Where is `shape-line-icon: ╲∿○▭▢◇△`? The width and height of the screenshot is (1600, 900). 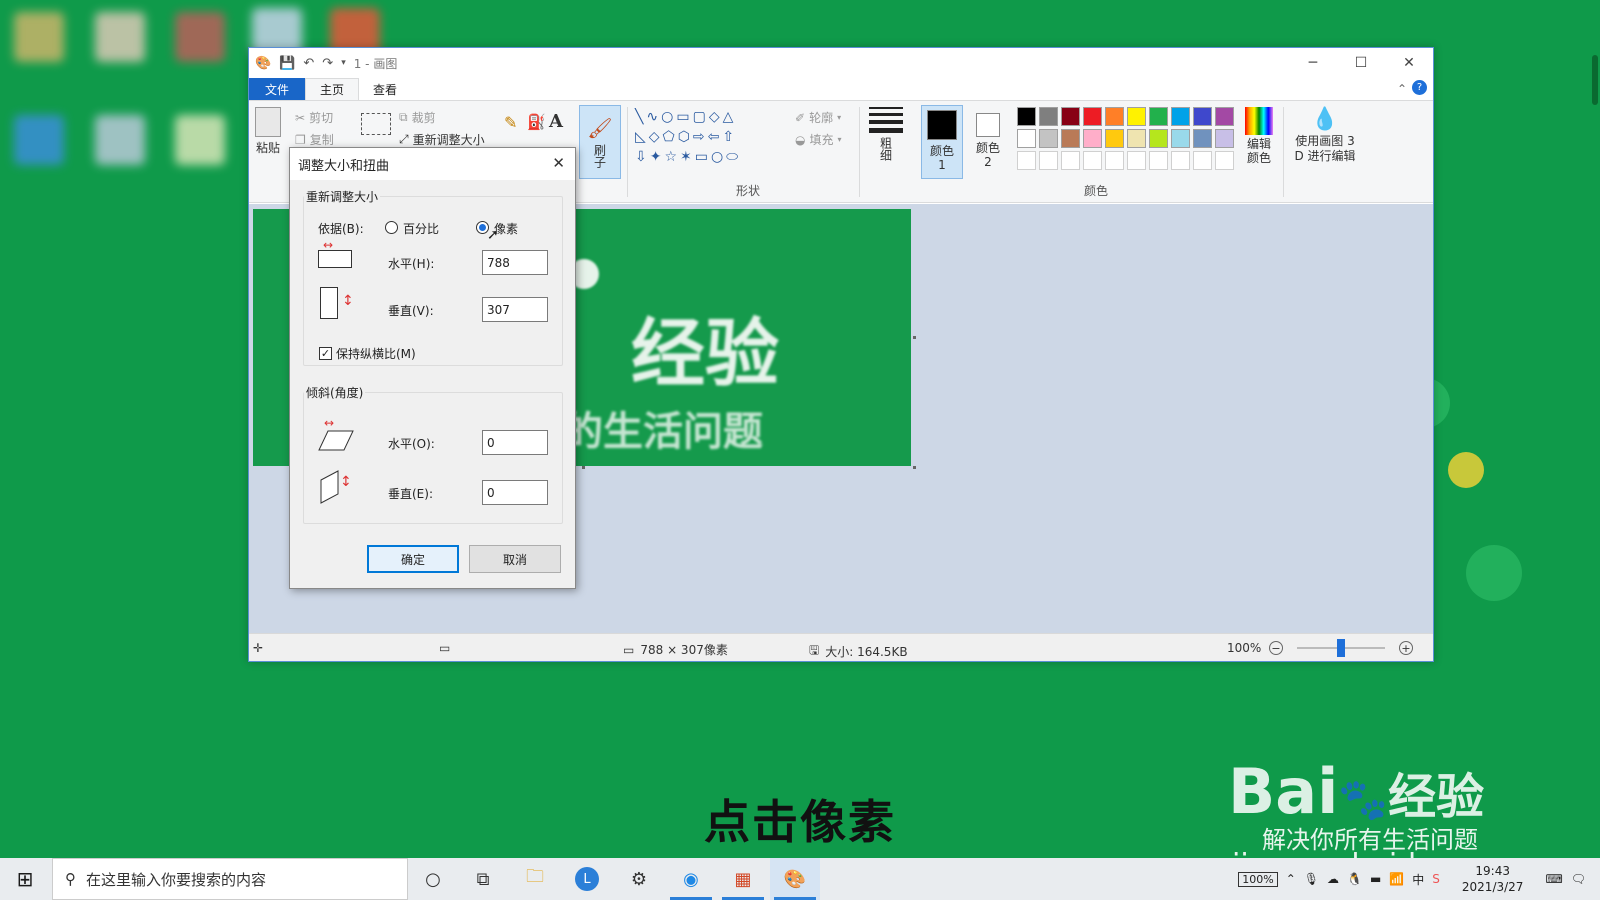 shape-line-icon: ╲∿○▭▢◇△ is located at coordinates (685, 117).